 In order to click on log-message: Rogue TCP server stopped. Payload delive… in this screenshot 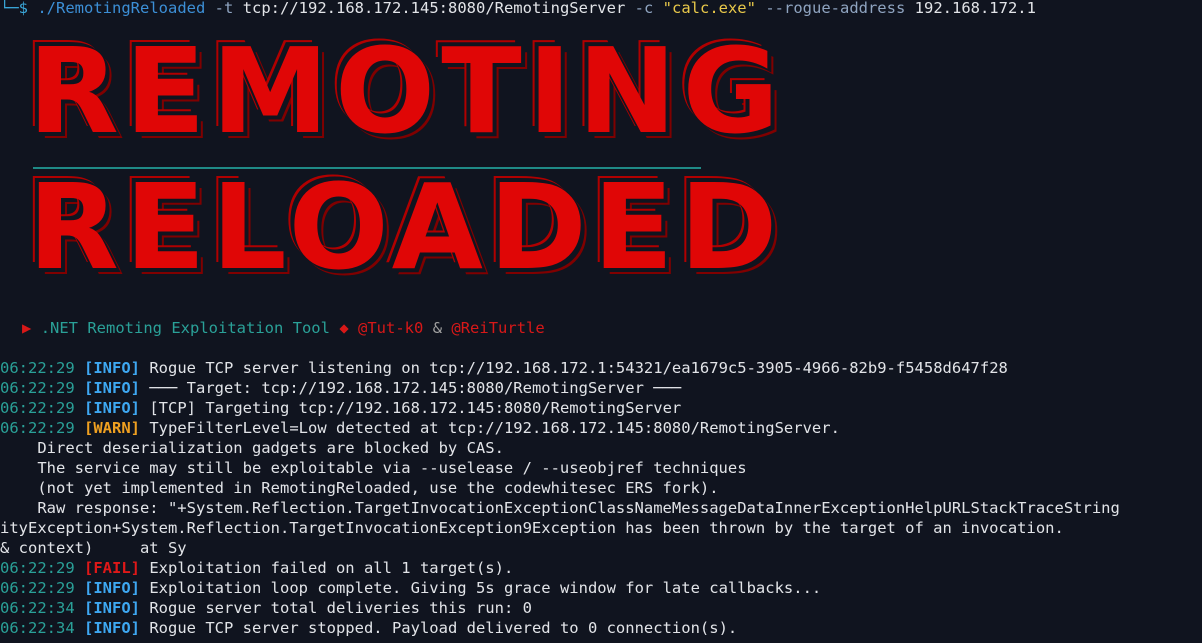, I will do `click(443, 628)`.